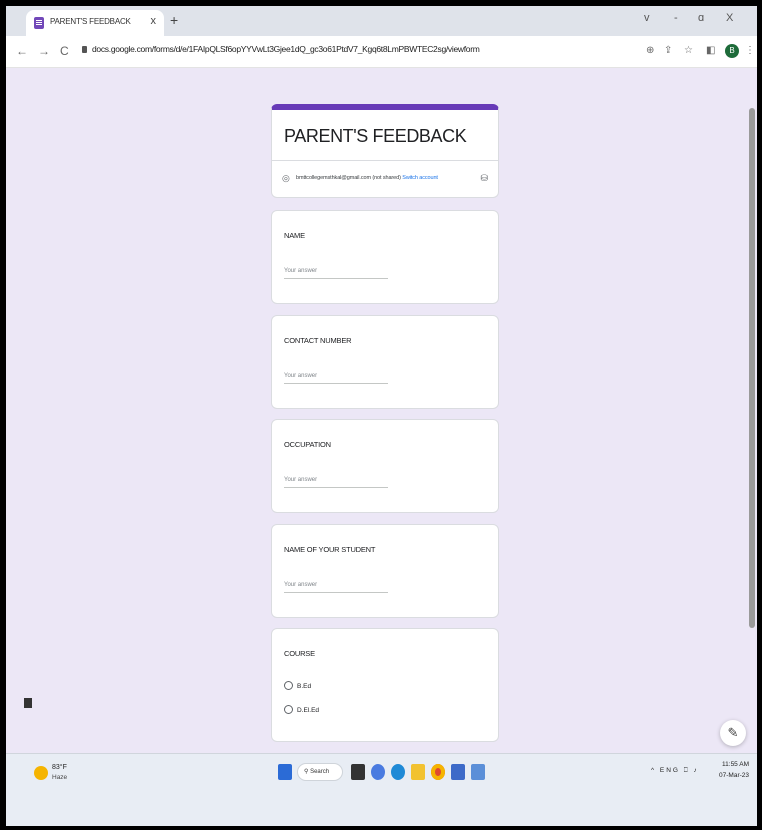  Describe the element at coordinates (333, 178) in the screenshot. I see `account-email: bmttcollegemsthkal@gmail.com` at that location.